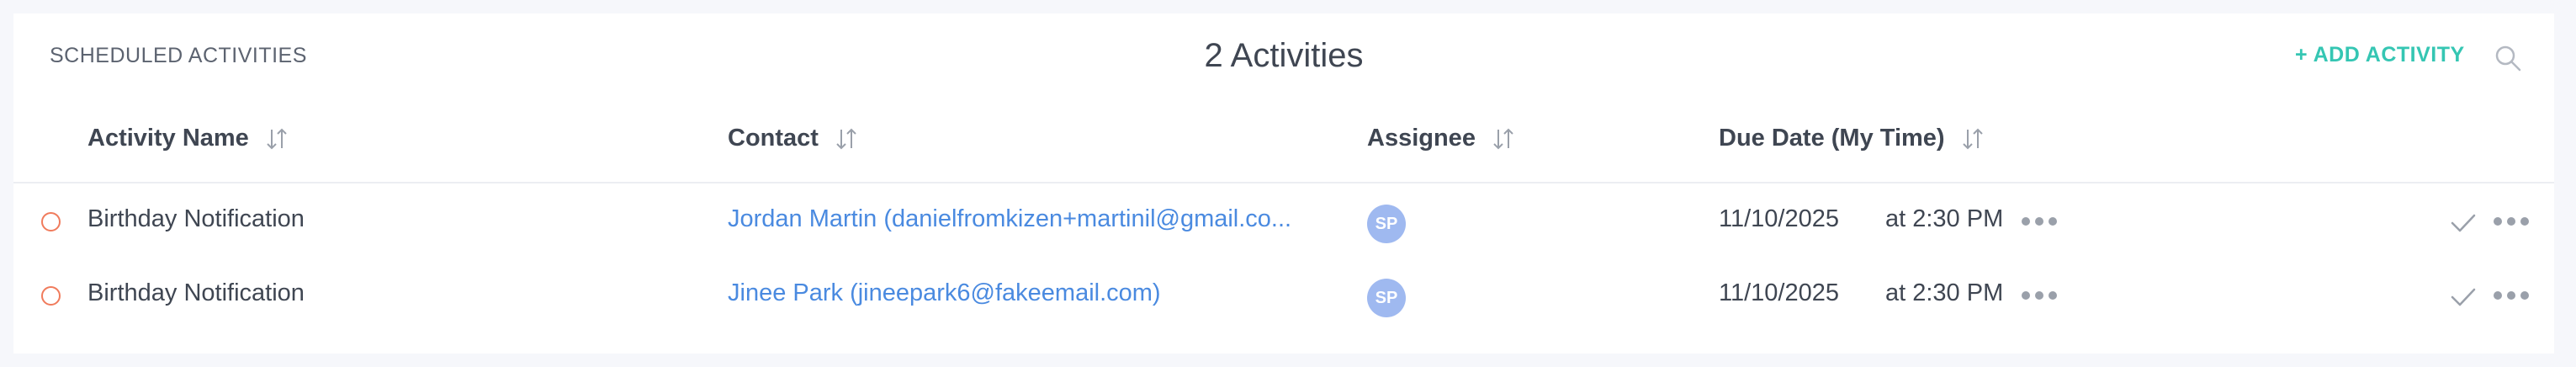 The height and width of the screenshot is (367, 2576). I want to click on column-header-due-date: Due Date (My Time), so click(1852, 138).